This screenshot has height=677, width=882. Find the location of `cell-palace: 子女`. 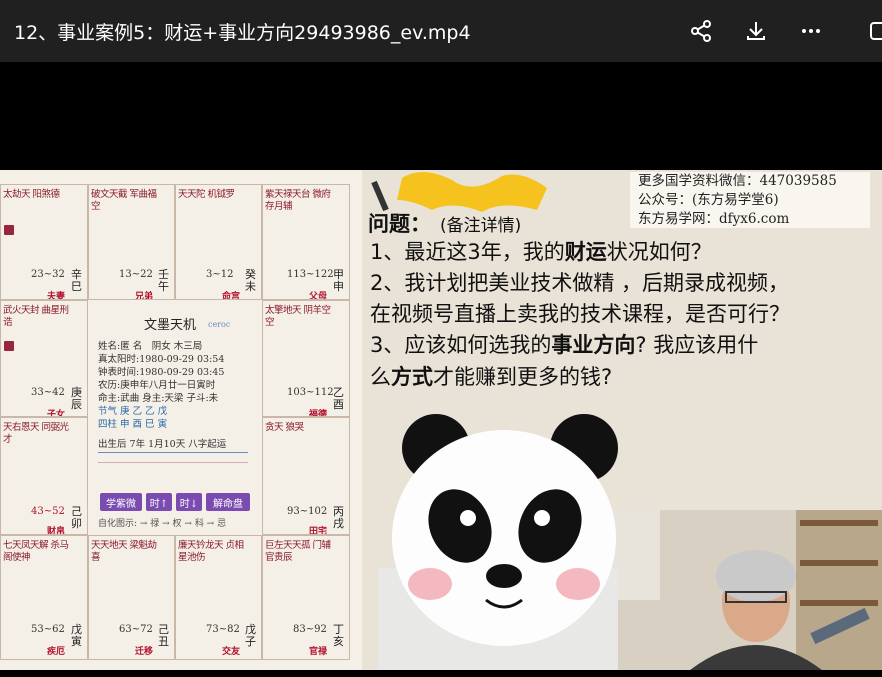

cell-palace: 子女 is located at coordinates (56, 413).